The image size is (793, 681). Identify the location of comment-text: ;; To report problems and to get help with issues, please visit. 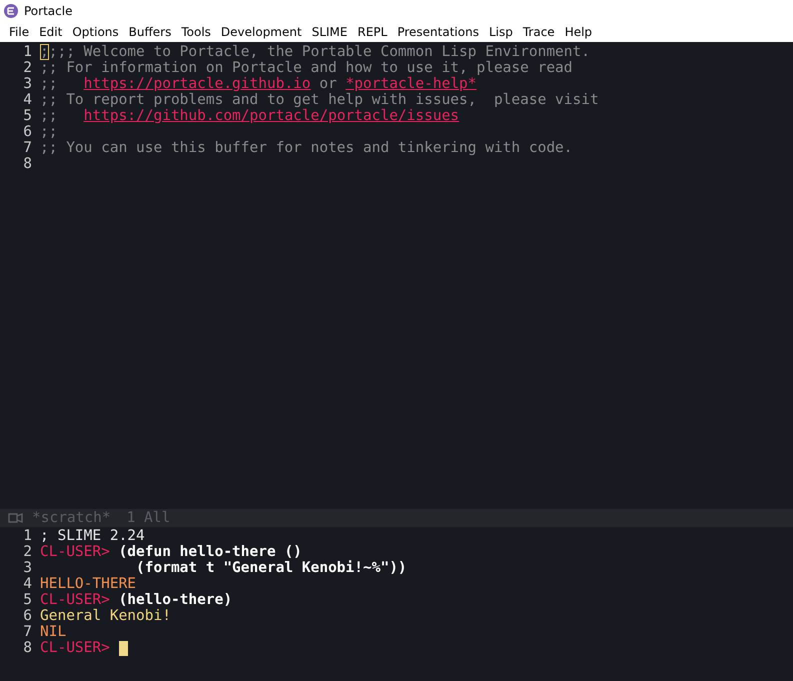
(319, 100).